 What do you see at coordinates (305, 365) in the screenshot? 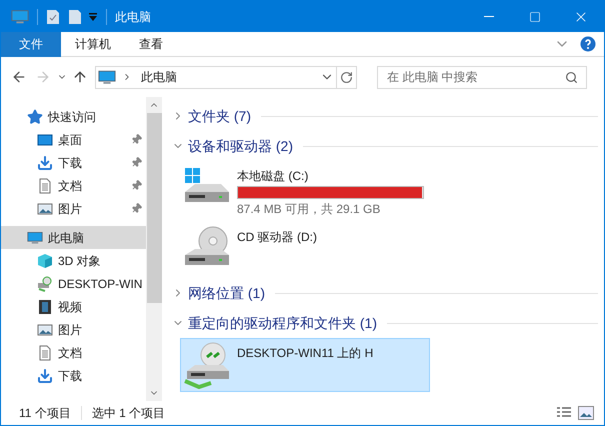
I see `drive-item: DESKTOP-WIN11 上的 H` at bounding box center [305, 365].